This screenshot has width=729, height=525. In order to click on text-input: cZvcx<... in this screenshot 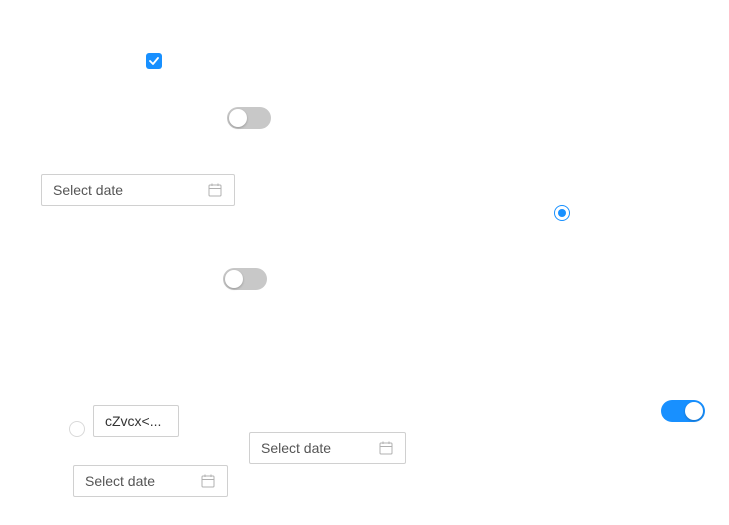, I will do `click(136, 421)`.